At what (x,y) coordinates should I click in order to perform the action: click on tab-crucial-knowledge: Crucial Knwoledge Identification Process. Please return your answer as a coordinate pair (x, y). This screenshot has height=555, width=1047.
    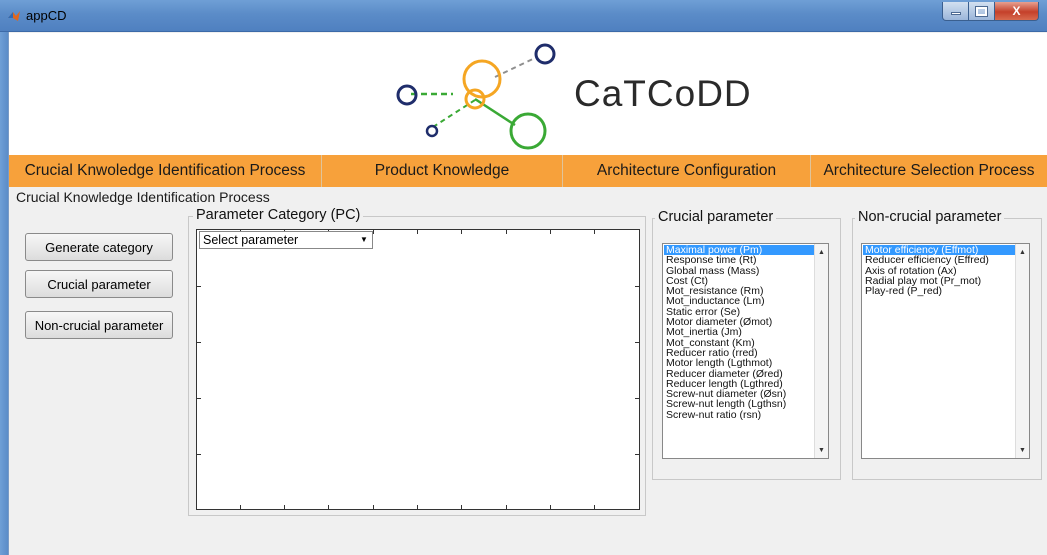
    Looking at the image, I should click on (165, 171).